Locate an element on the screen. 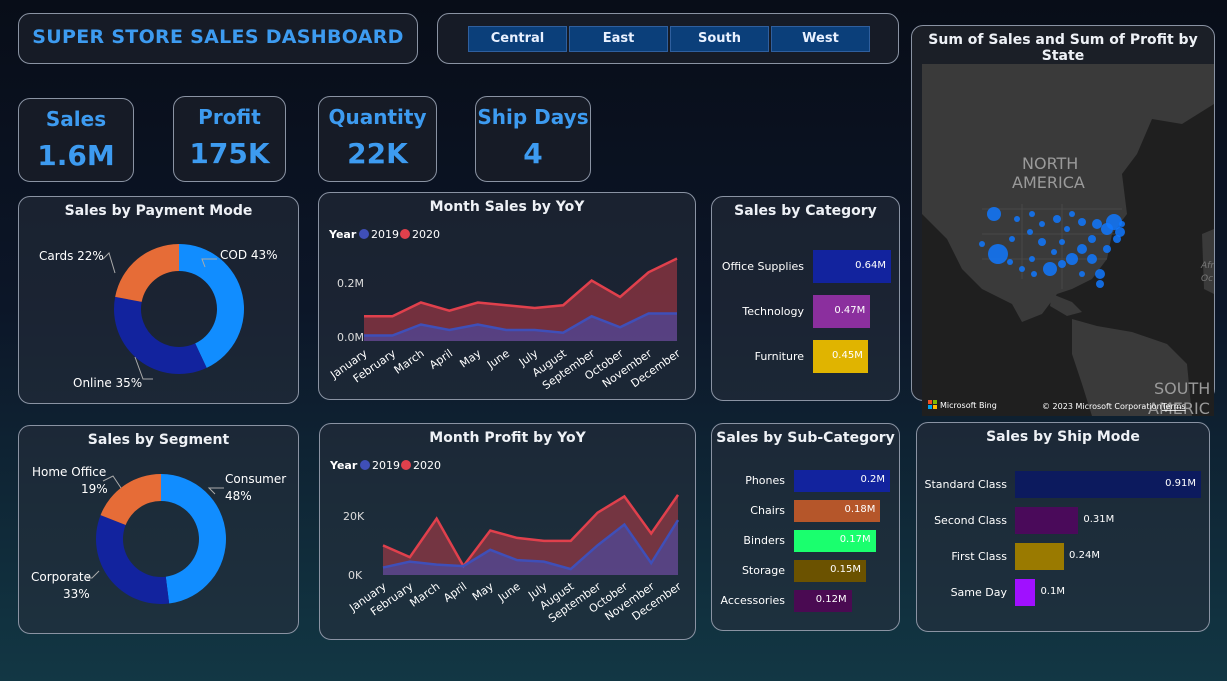  bar-data-label: 0.15M is located at coordinates (845, 569).